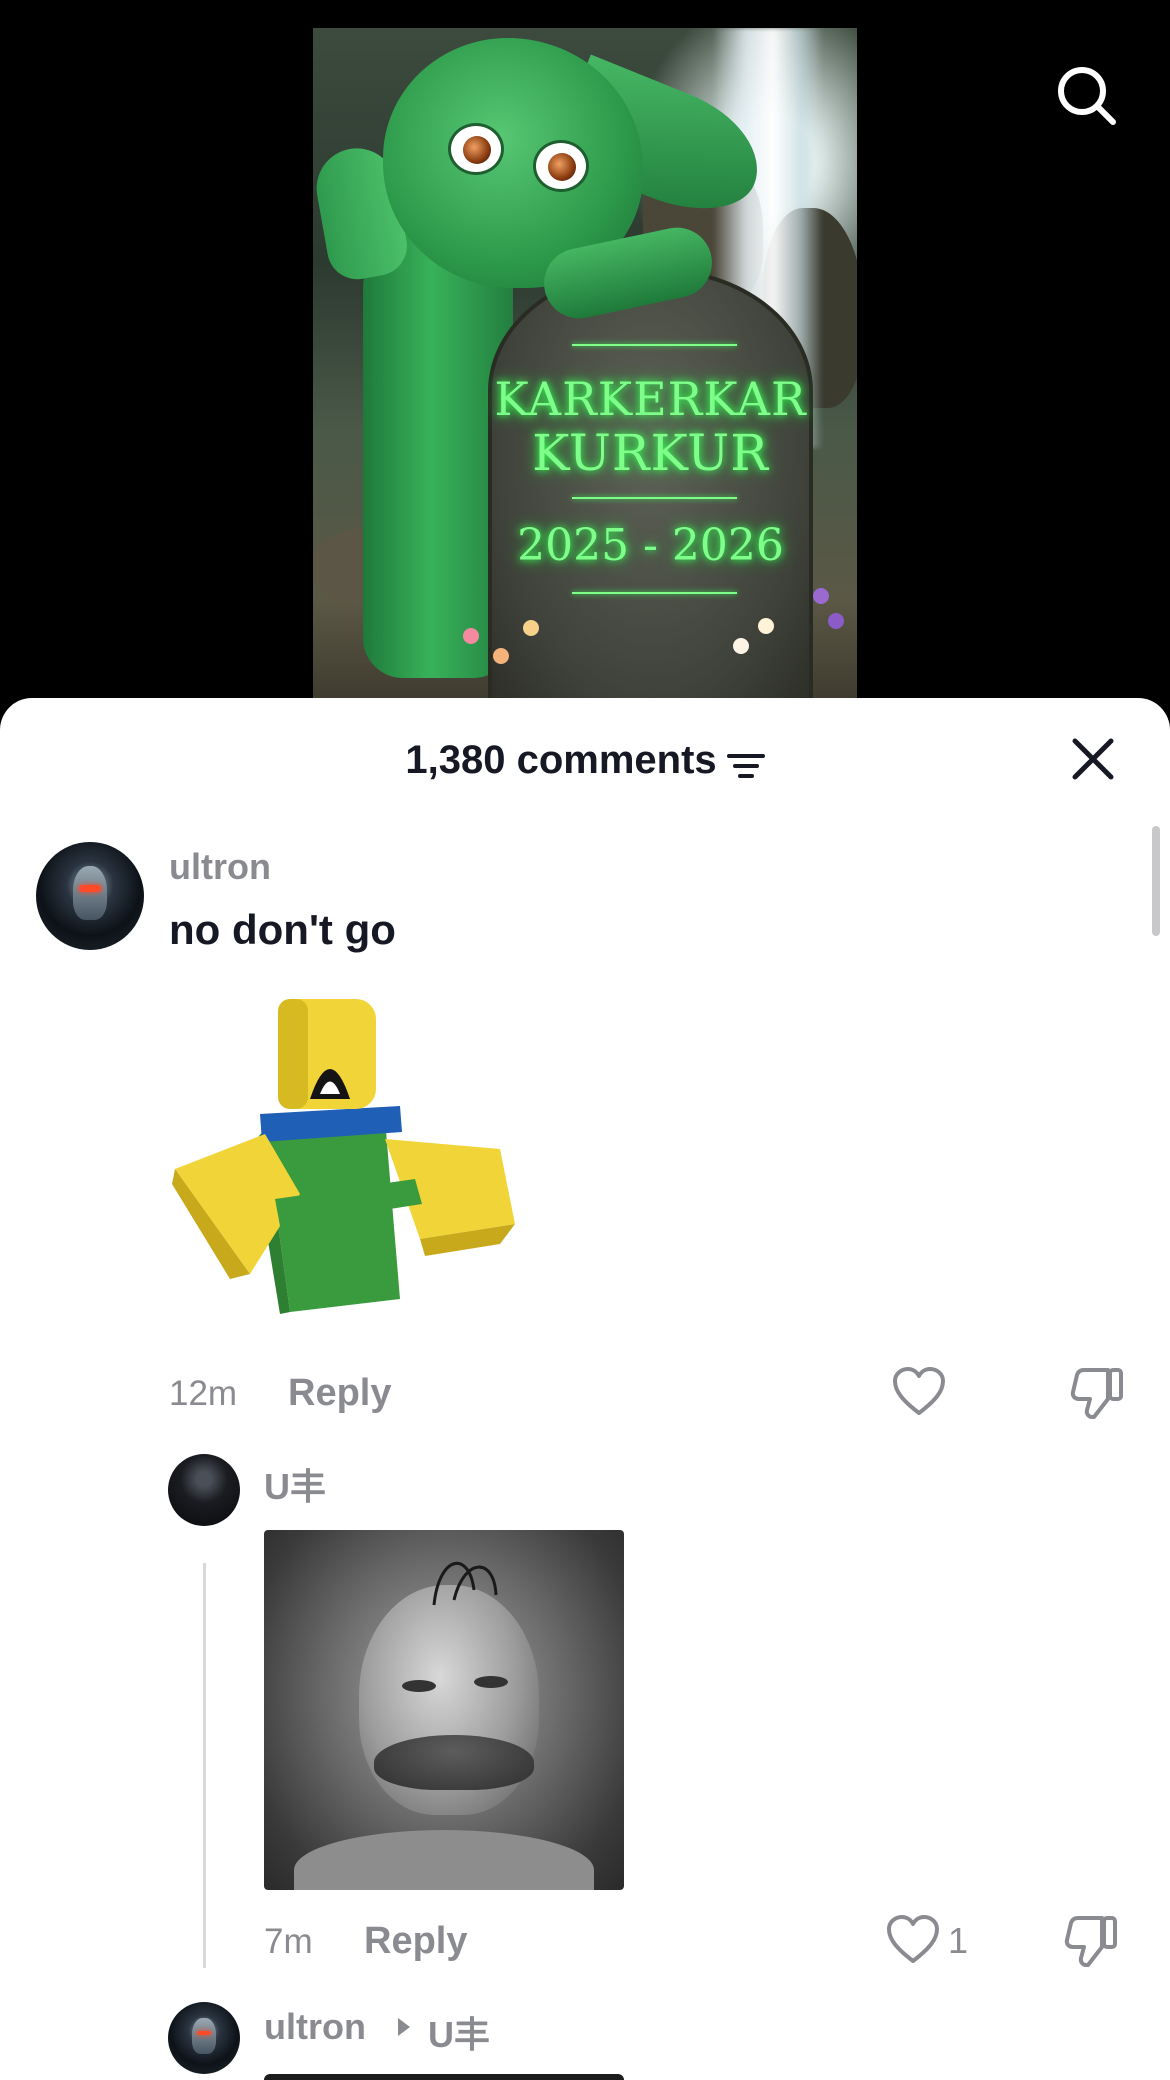 The height and width of the screenshot is (2080, 1170). What do you see at coordinates (745, 762) in the screenshot?
I see `filter-icon` at bounding box center [745, 762].